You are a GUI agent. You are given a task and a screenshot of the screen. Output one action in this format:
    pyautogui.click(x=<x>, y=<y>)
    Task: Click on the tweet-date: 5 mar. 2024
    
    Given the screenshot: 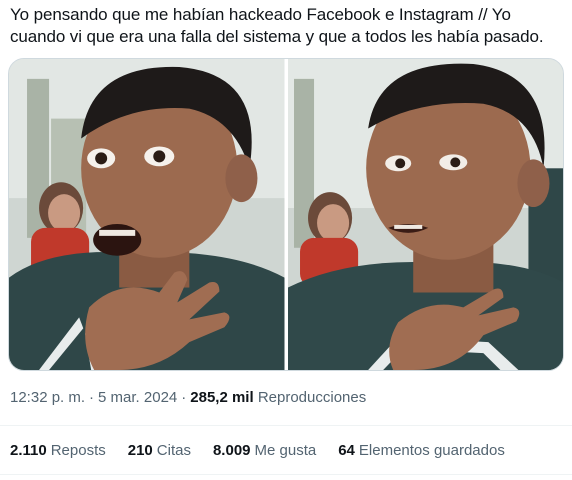 What is the action you would take?
    pyautogui.click(x=137, y=397)
    